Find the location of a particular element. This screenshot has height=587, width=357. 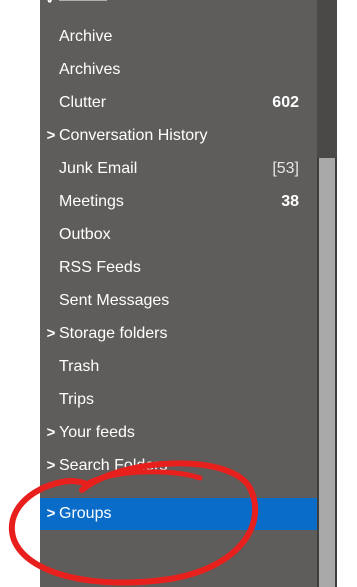

folder-item-search-folders: > Search Folders is located at coordinates (178, 466).